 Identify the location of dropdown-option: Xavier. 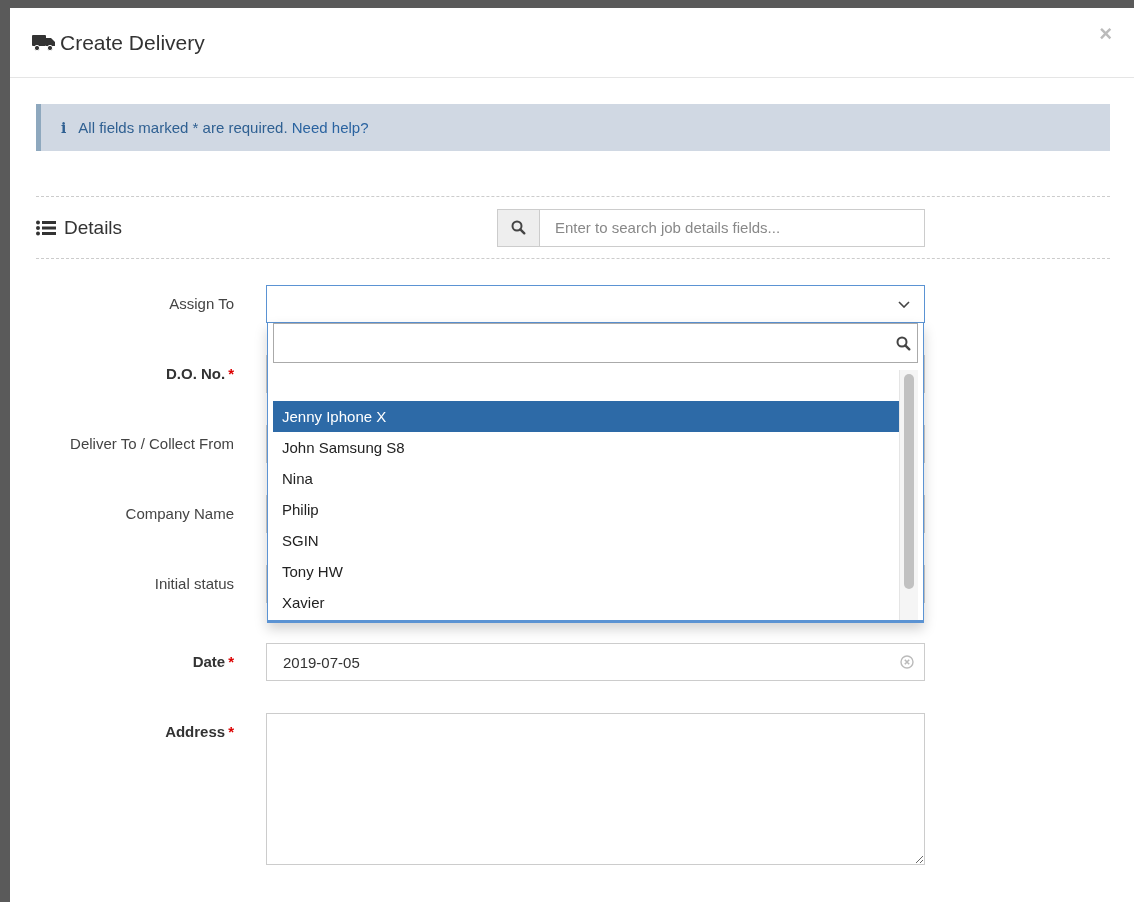
(586, 602).